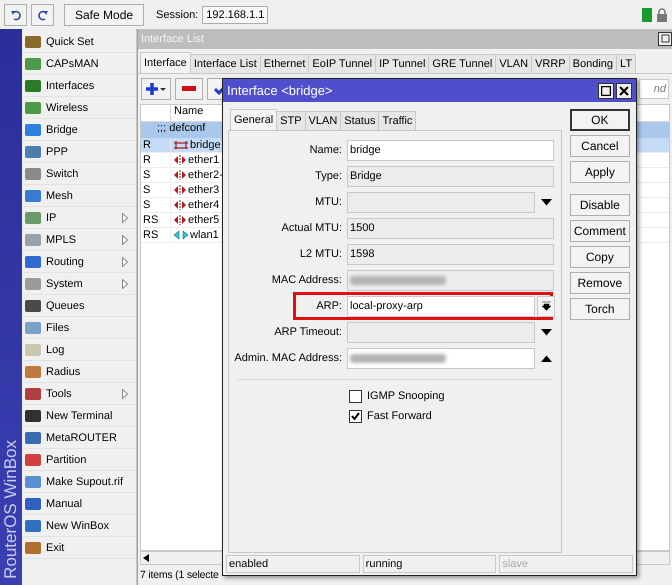  Describe the element at coordinates (600, 205) in the screenshot. I see `dialog-button: Disable` at that location.